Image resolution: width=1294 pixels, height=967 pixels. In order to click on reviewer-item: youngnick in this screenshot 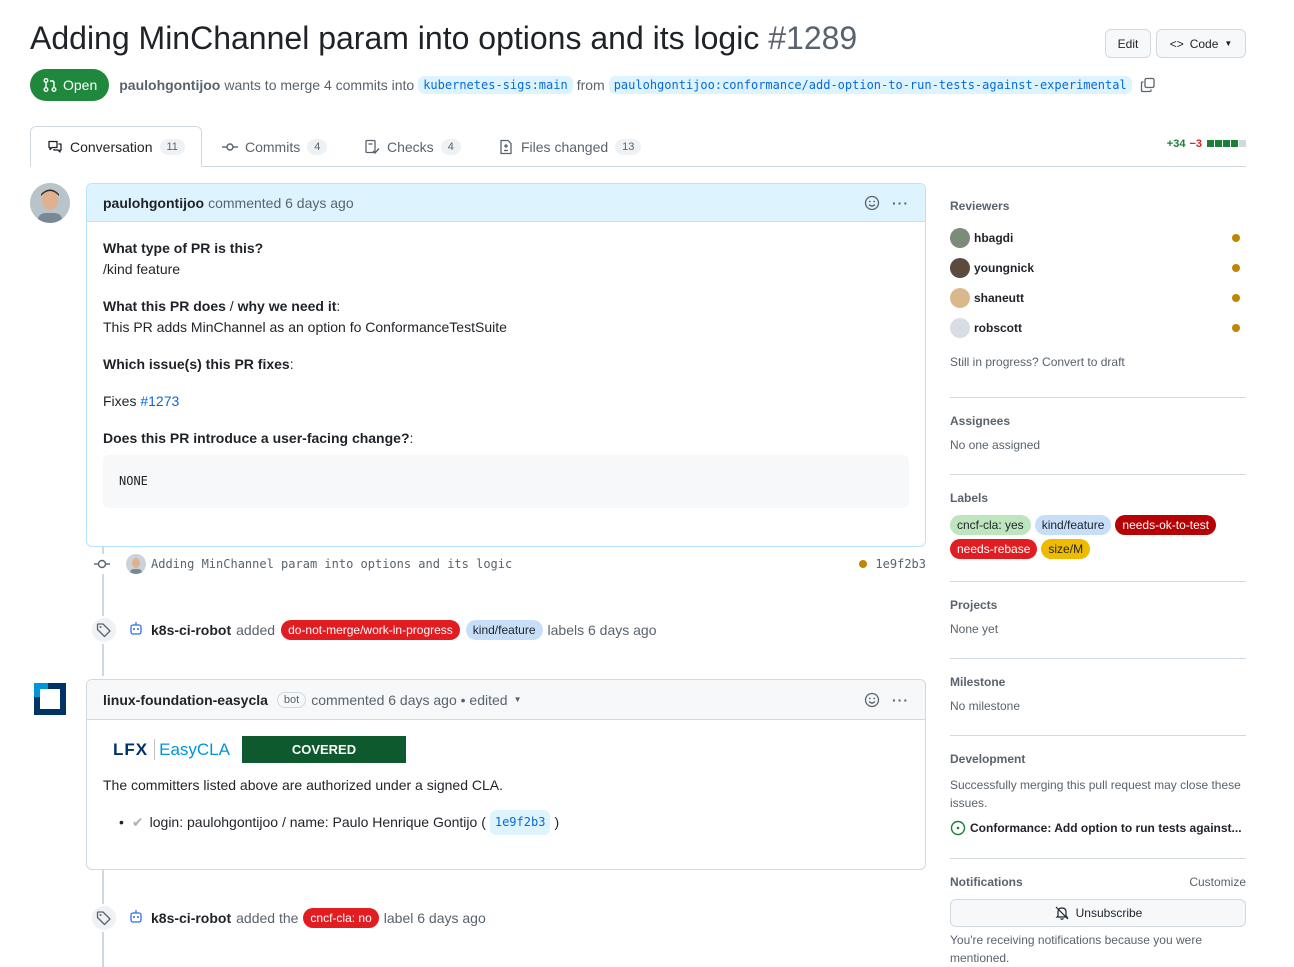, I will do `click(1098, 268)`.